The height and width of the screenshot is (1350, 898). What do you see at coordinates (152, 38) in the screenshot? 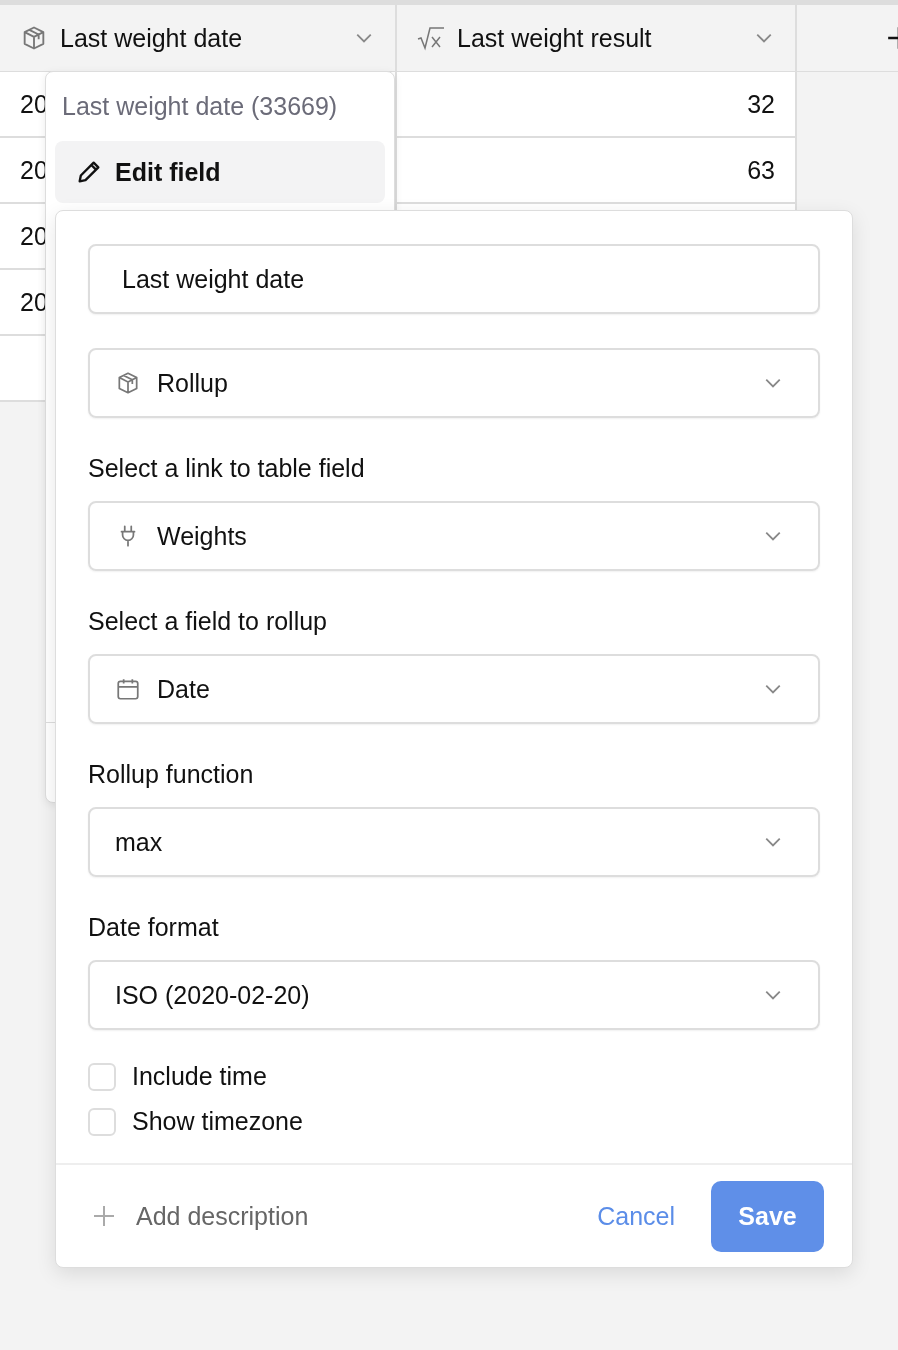
I see `column-title: Last weight date` at bounding box center [152, 38].